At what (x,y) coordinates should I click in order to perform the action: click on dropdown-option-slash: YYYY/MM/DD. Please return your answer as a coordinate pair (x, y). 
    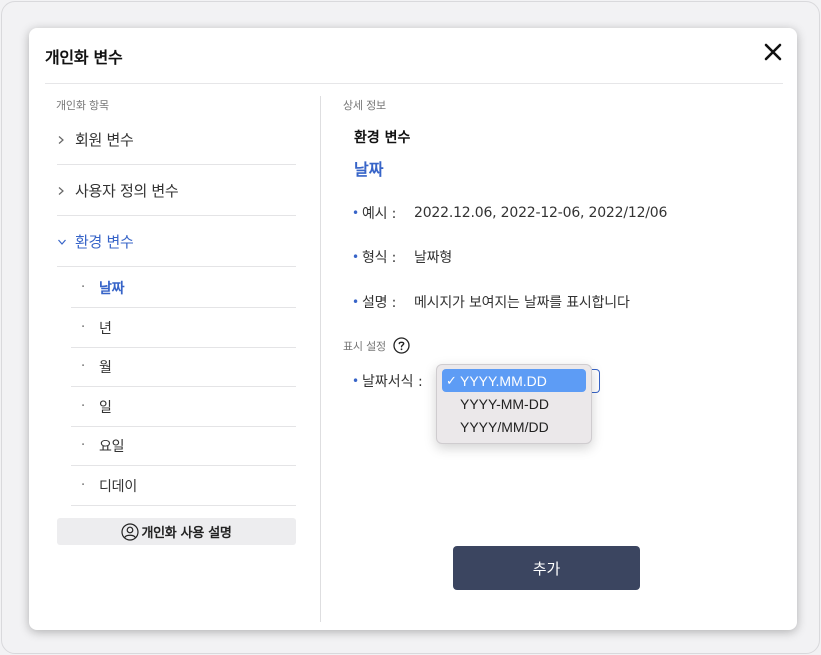
    Looking at the image, I should click on (514, 426).